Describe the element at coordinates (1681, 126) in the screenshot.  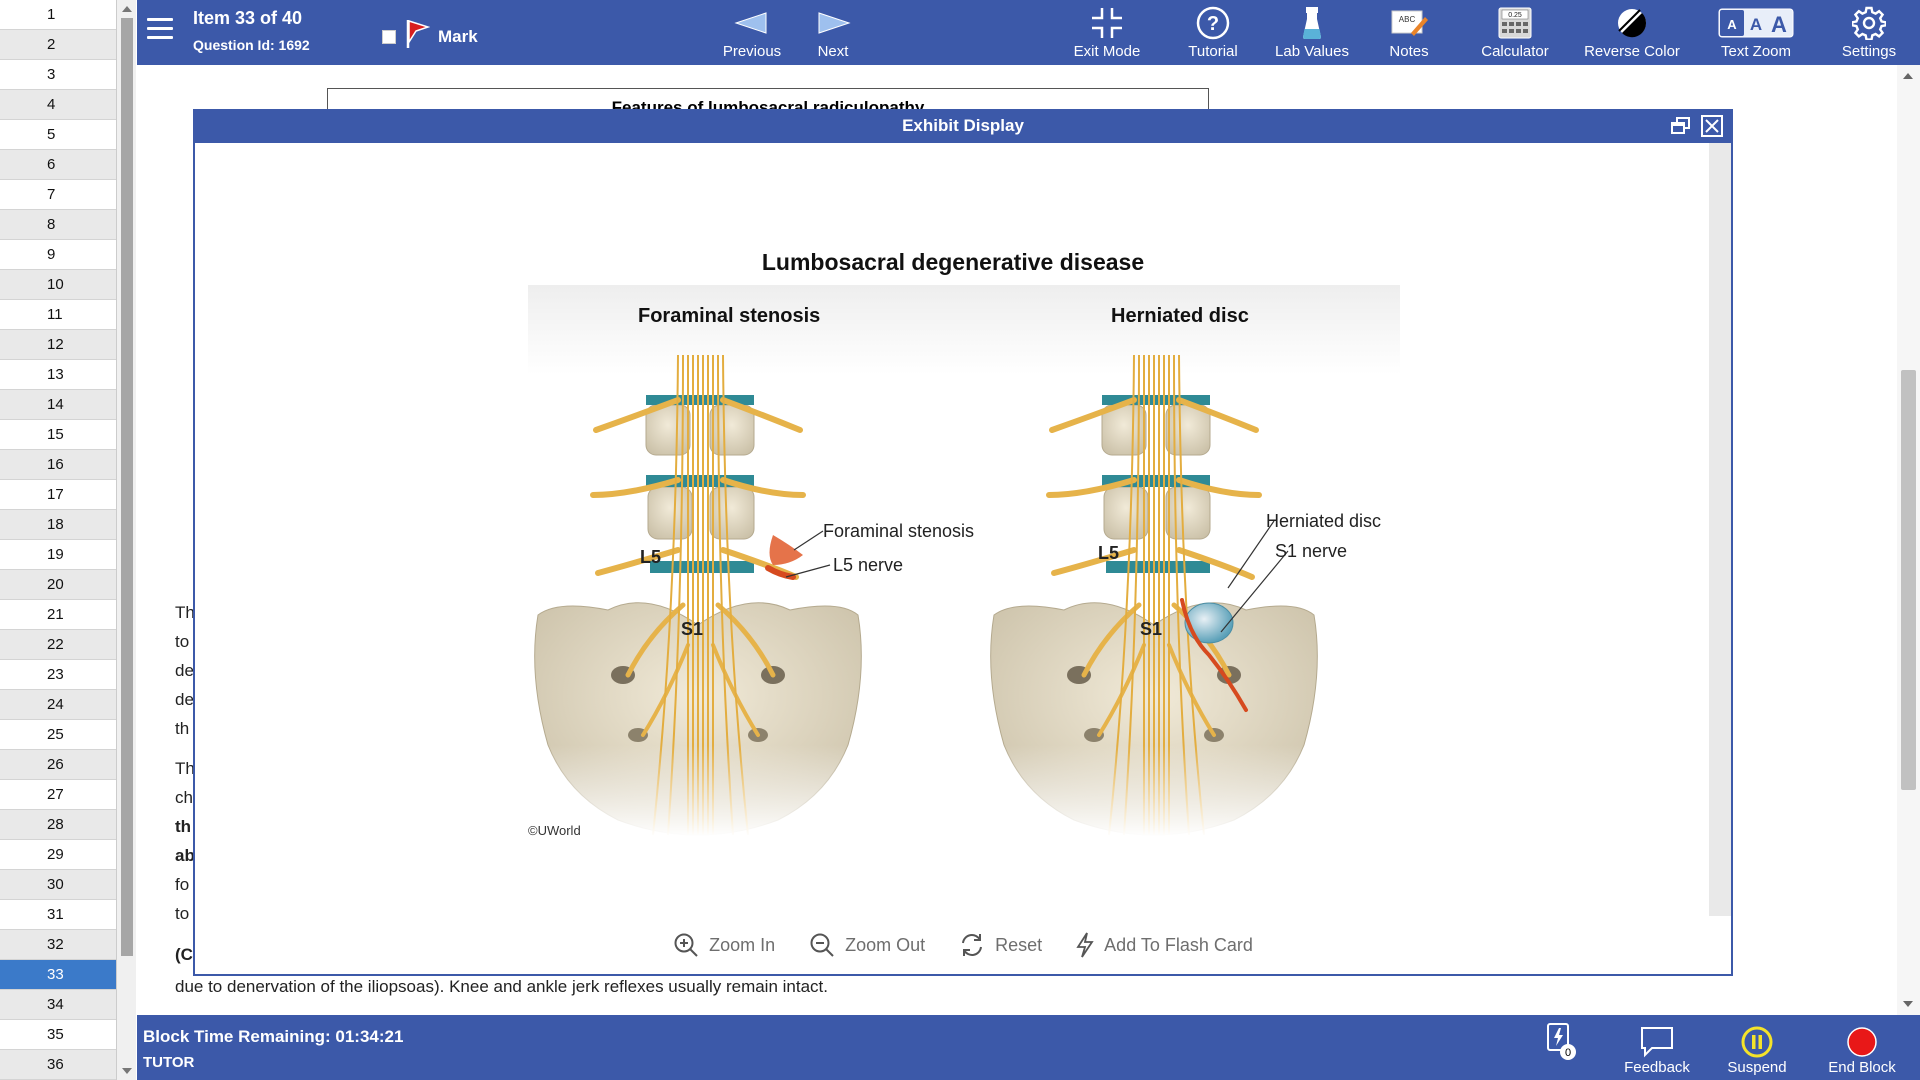
I see `restore-window-icon` at that location.